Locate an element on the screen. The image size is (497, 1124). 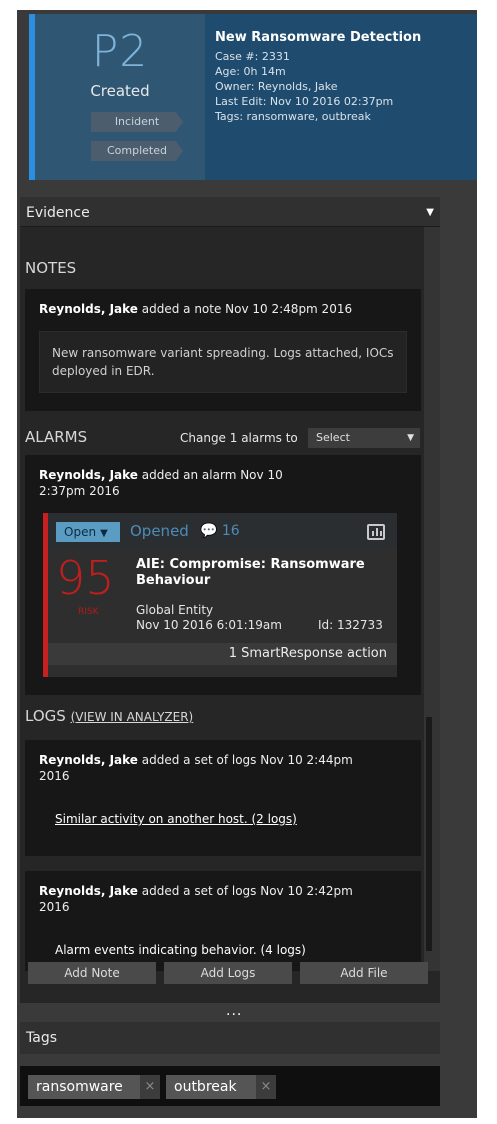
type-chip: Incident is located at coordinates (137, 122).